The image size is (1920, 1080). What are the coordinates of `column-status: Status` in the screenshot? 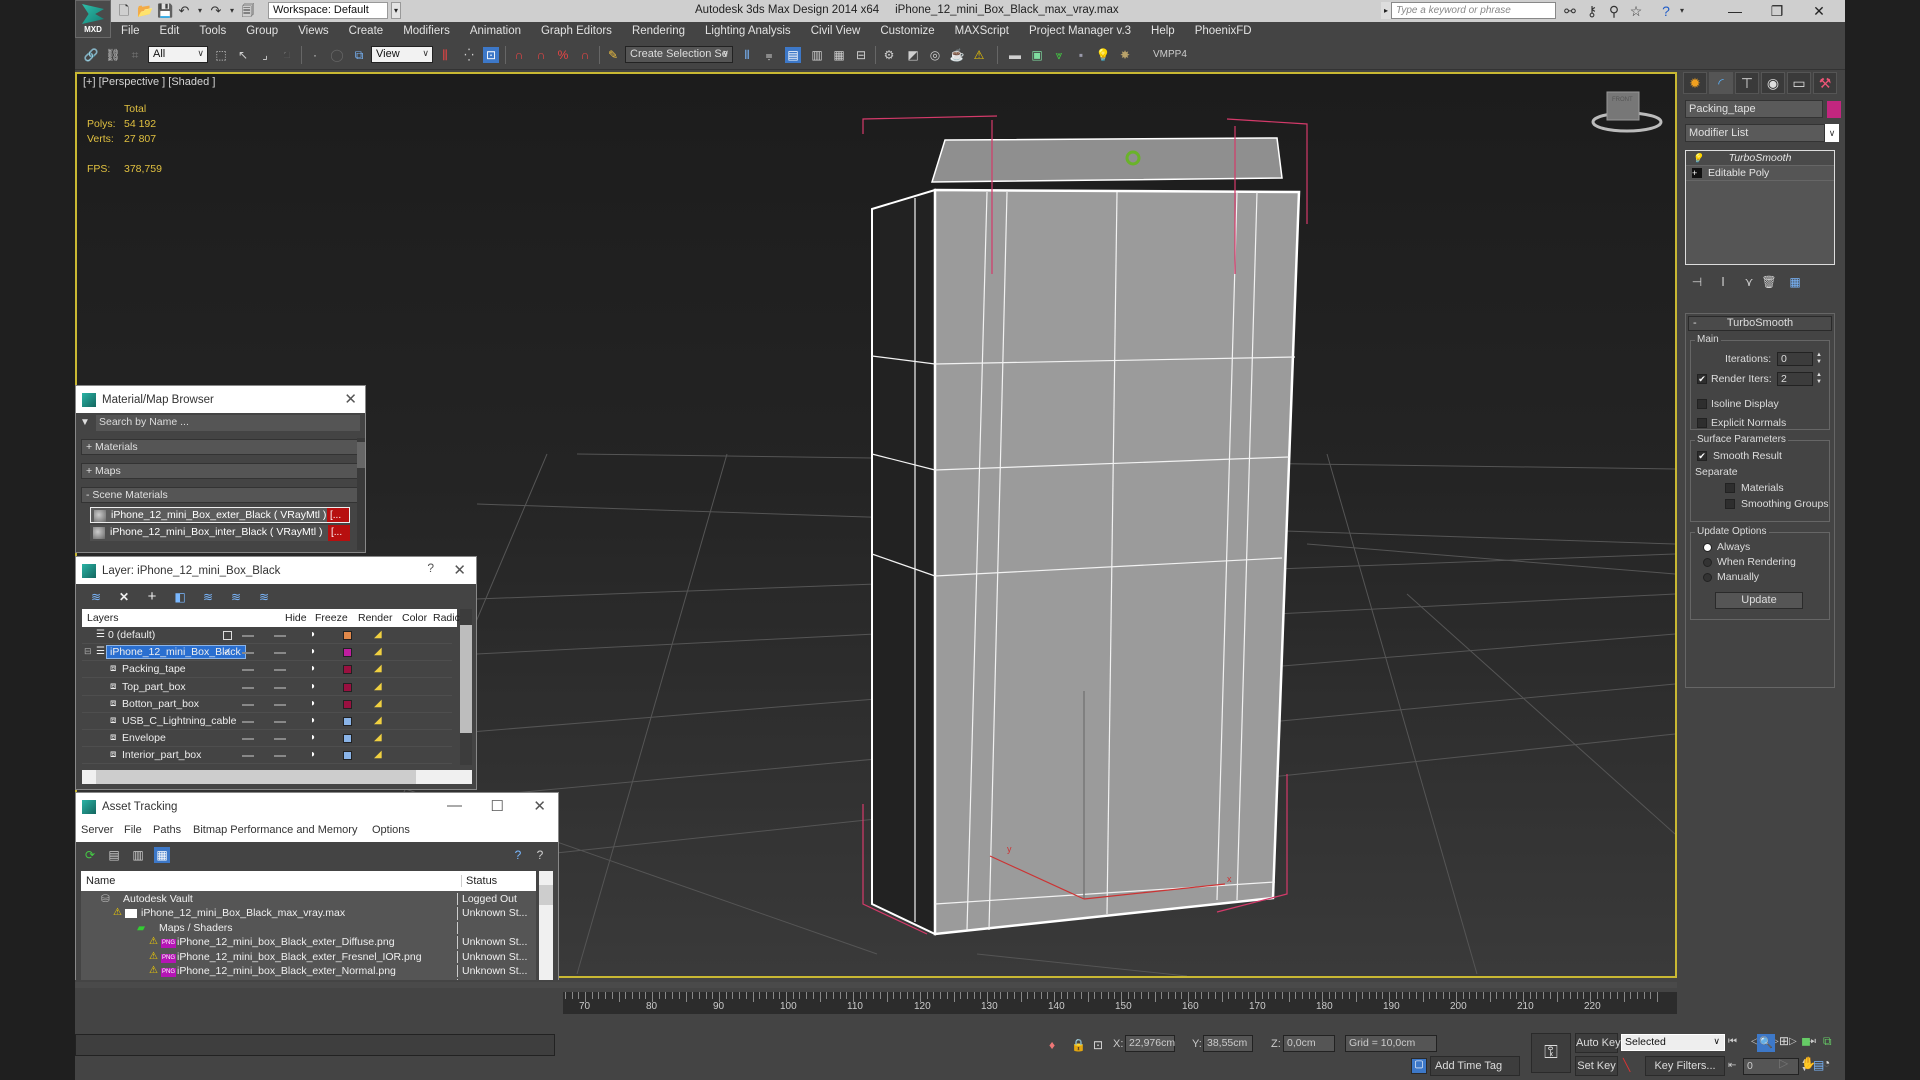 It's located at (479, 881).